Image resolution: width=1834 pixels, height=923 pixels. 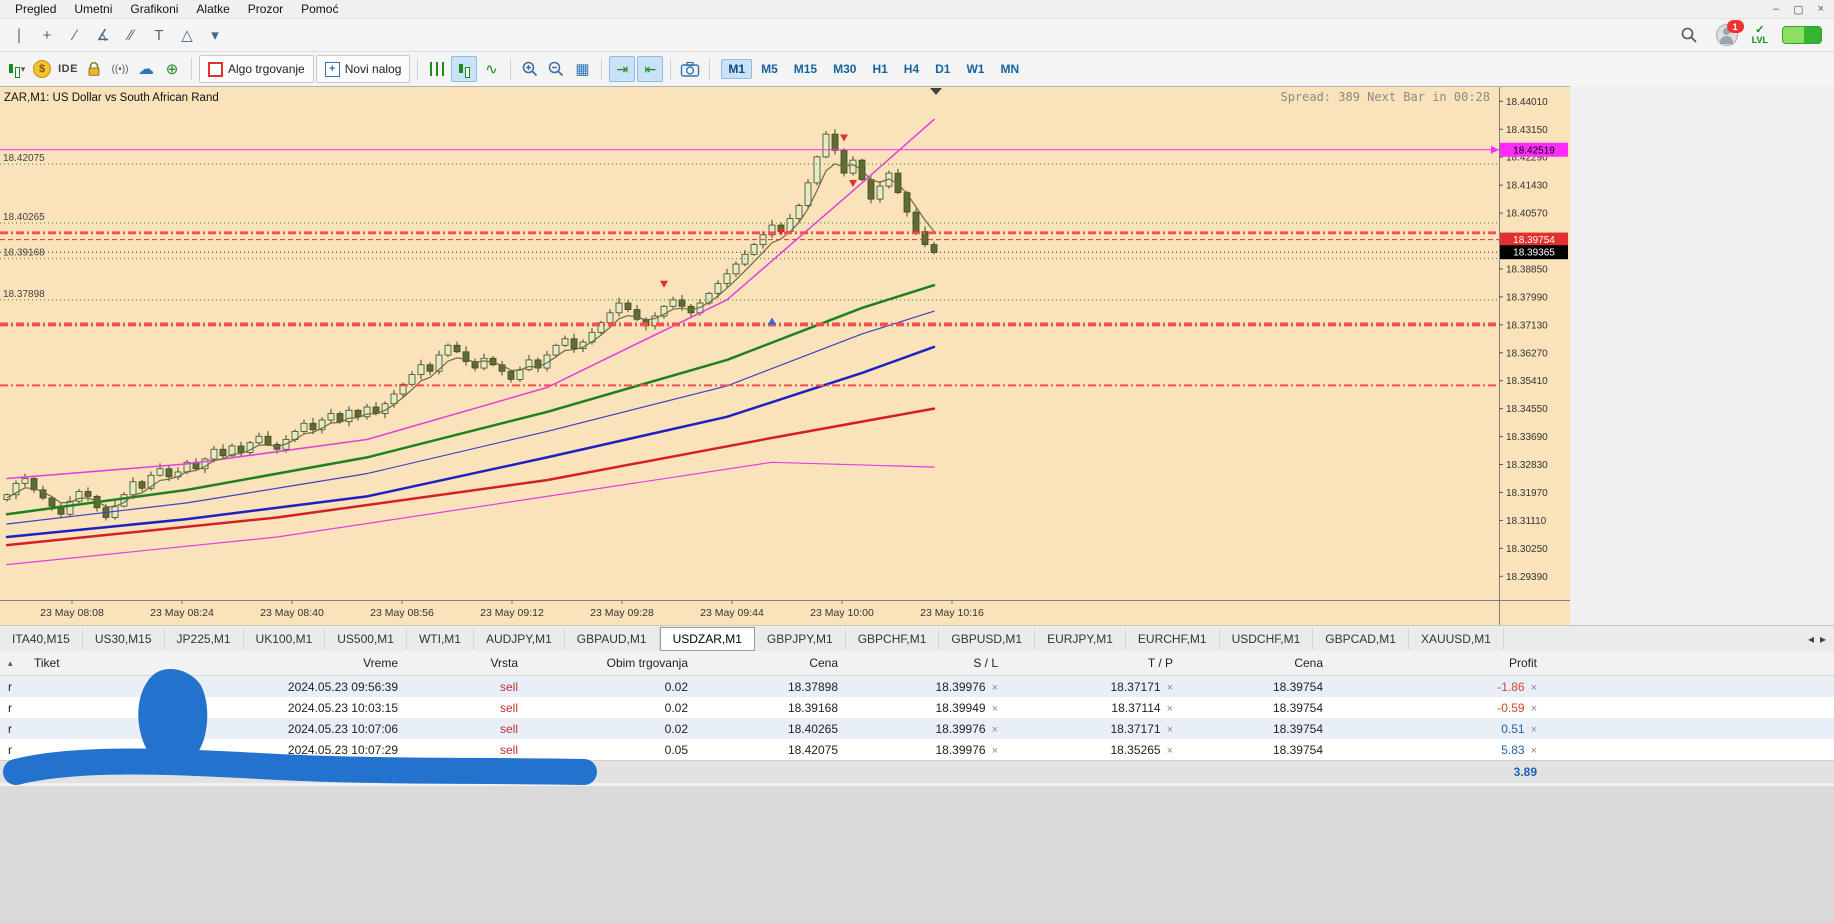 I want to click on menu-item-grafikoni: Grafikoni, so click(x=154, y=9).